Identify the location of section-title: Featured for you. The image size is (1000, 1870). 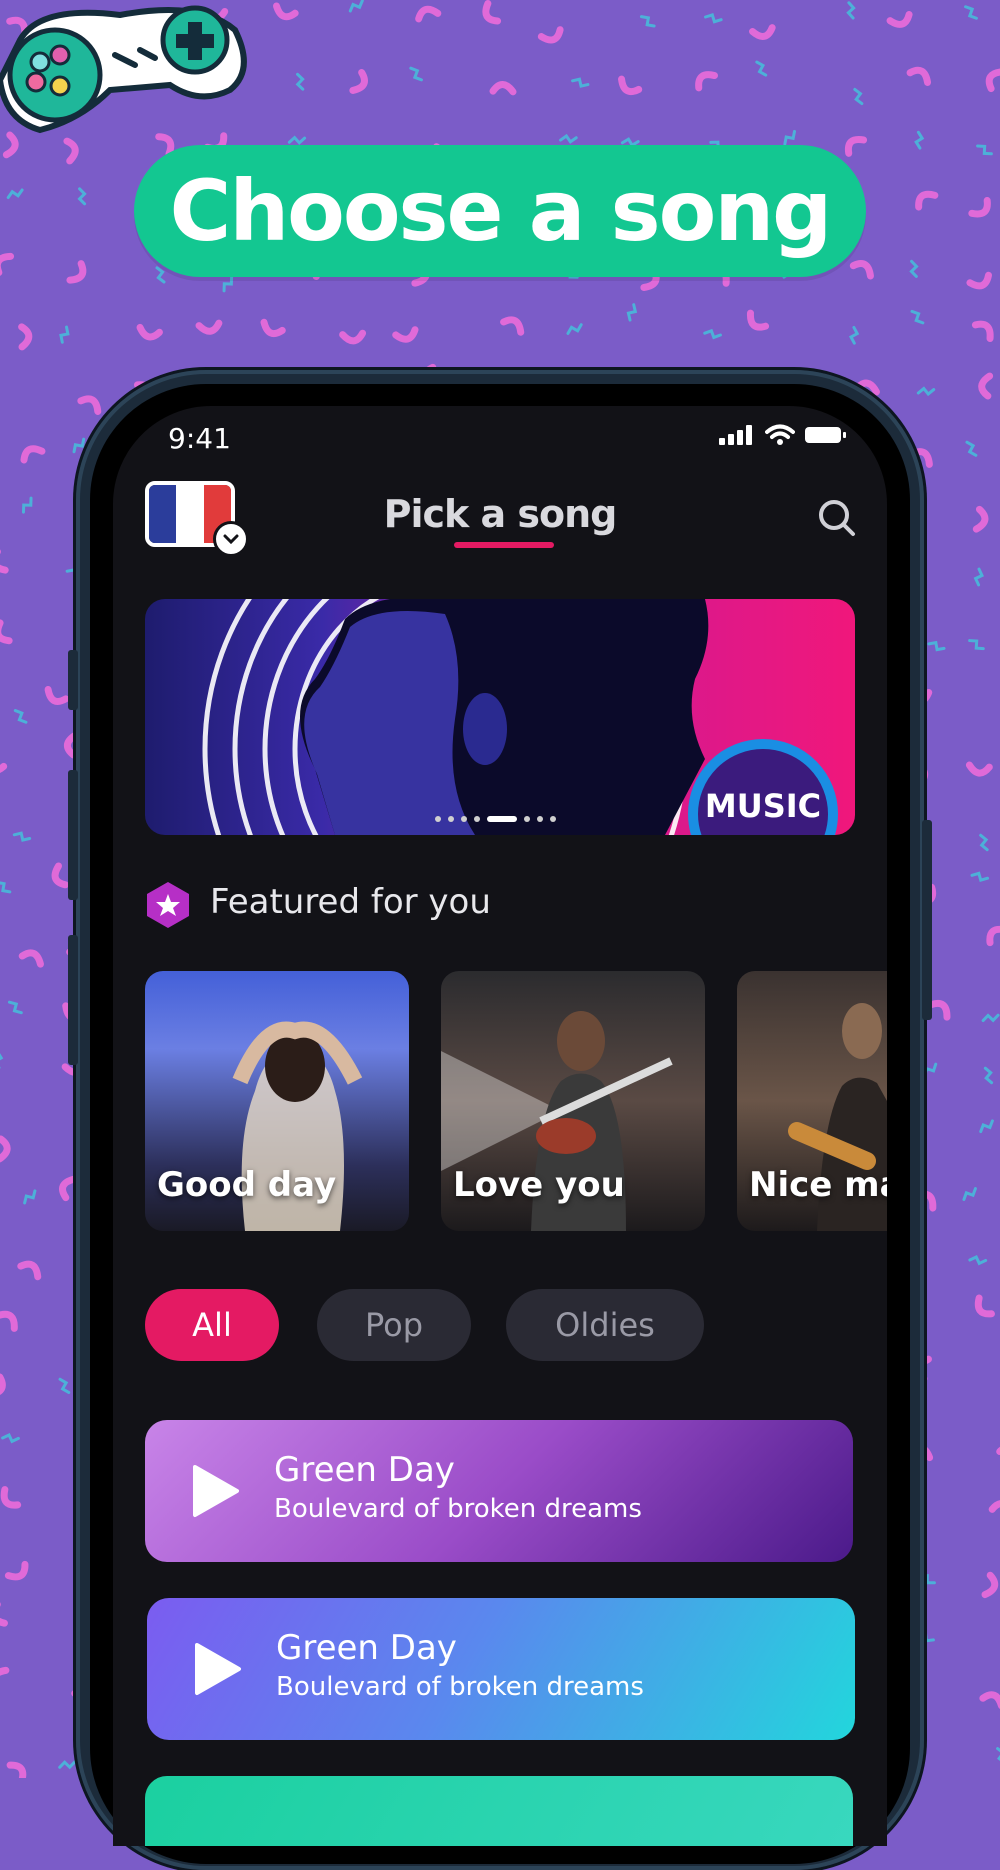
(350, 902).